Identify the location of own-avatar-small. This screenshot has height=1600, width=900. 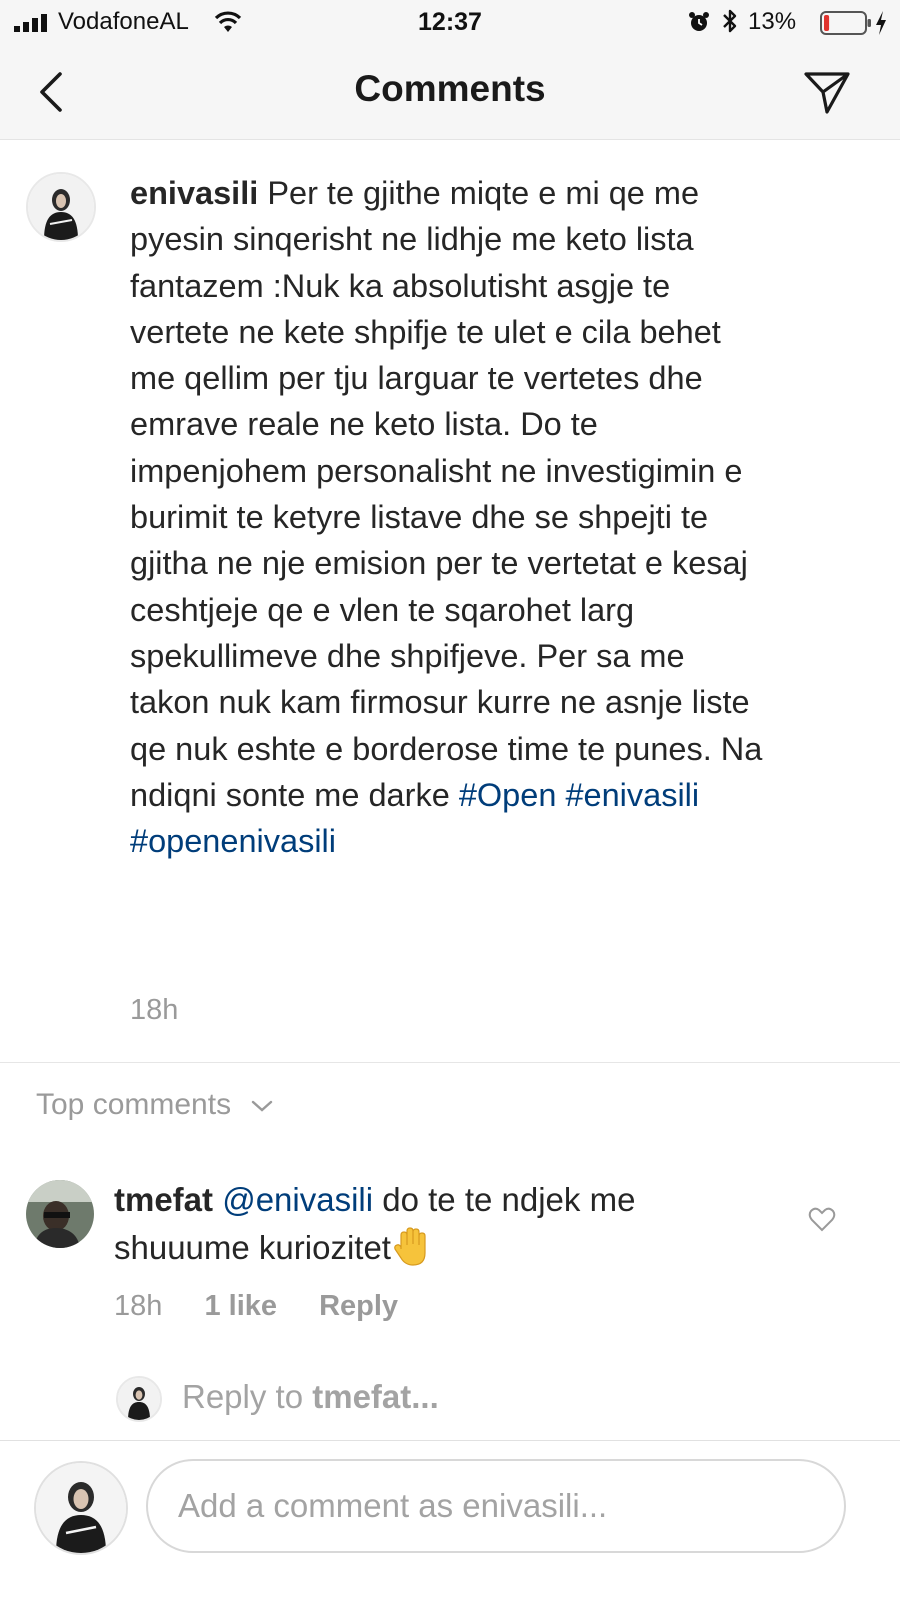
(139, 1399).